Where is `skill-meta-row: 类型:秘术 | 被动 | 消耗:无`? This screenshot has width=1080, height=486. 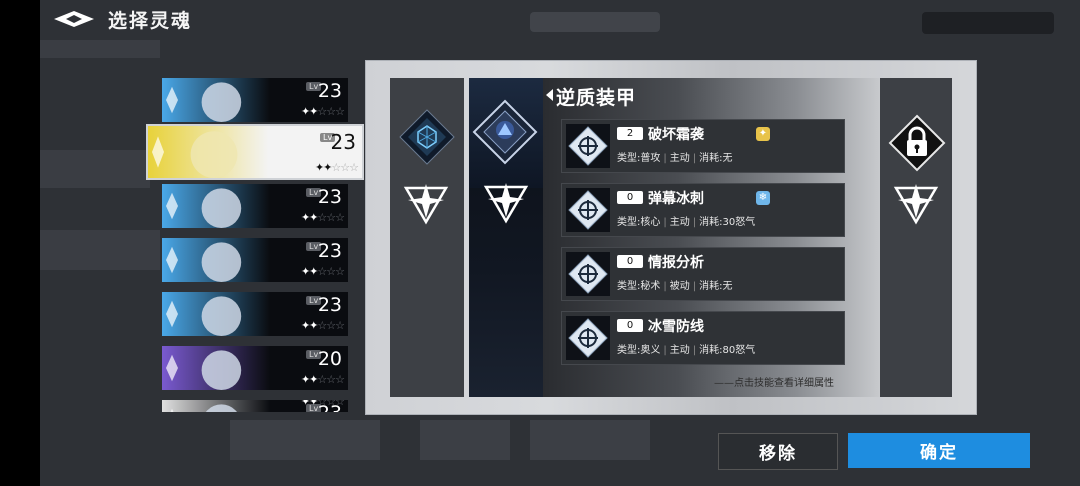 skill-meta-row: 类型:秘术 | 被动 | 消耗:无 is located at coordinates (675, 286).